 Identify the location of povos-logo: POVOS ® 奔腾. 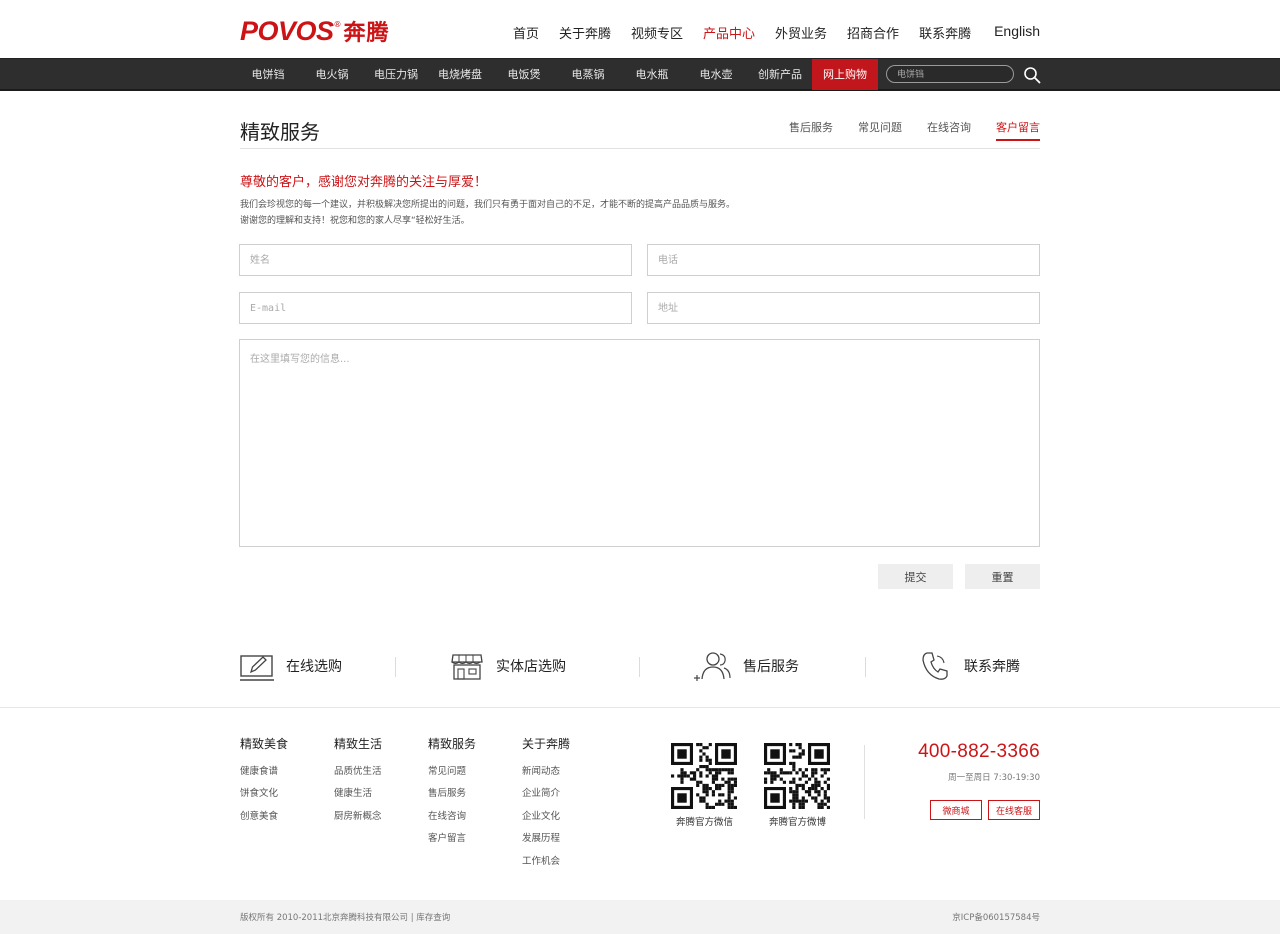
(315, 31).